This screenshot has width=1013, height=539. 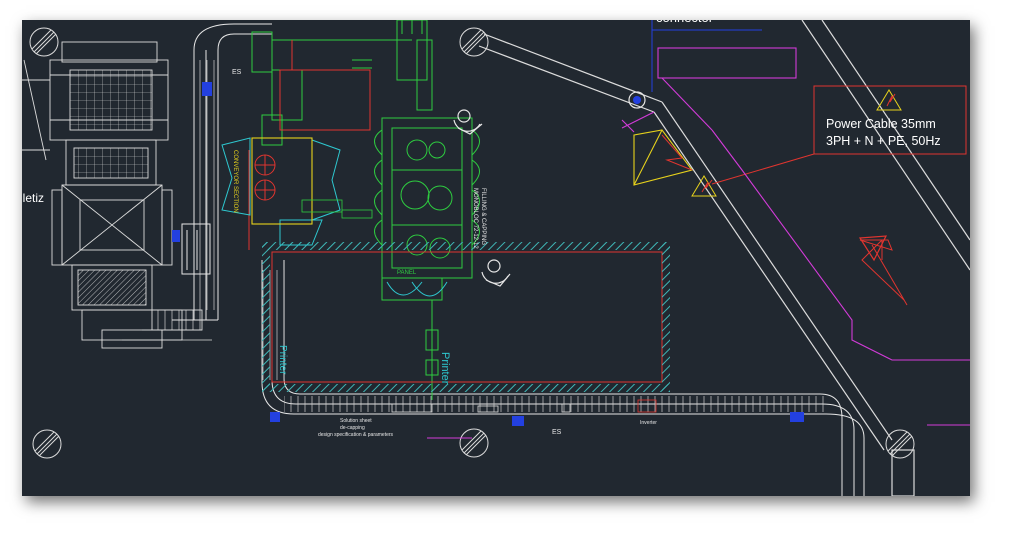 What do you see at coordinates (112, 195) in the screenshot?
I see `palletizer-machine` at bounding box center [112, 195].